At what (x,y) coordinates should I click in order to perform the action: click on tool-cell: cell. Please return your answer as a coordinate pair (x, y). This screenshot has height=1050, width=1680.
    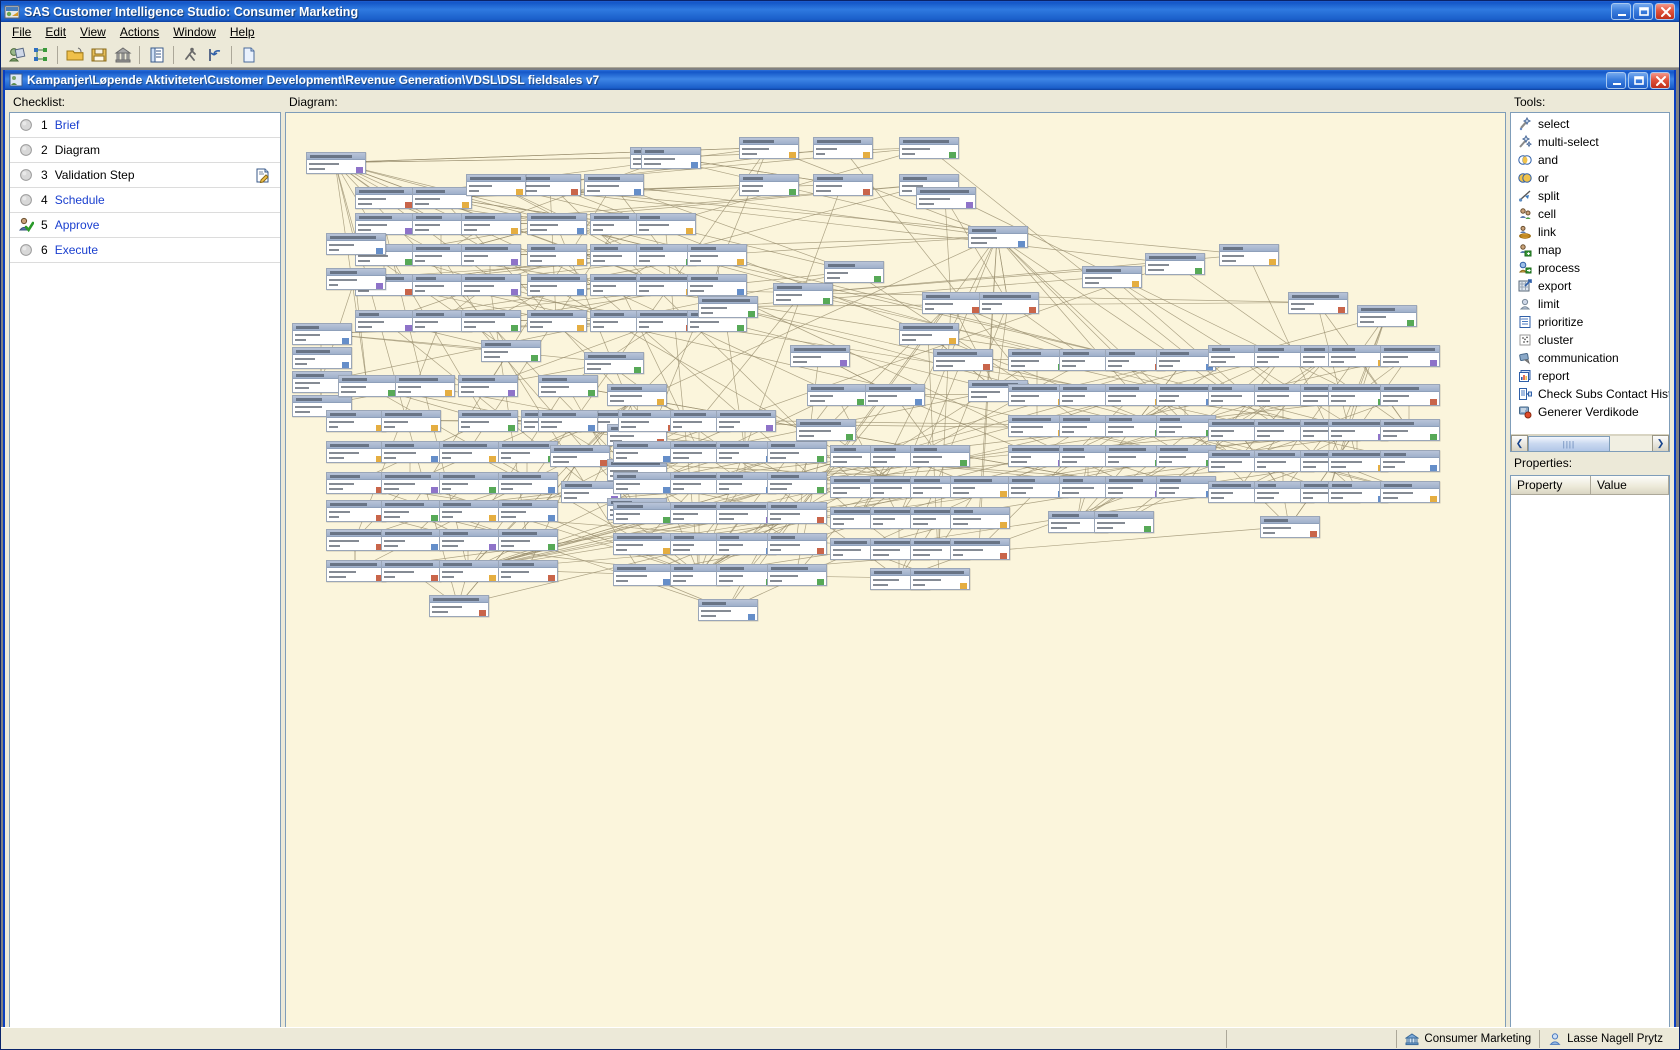
    Looking at the image, I should click on (1590, 214).